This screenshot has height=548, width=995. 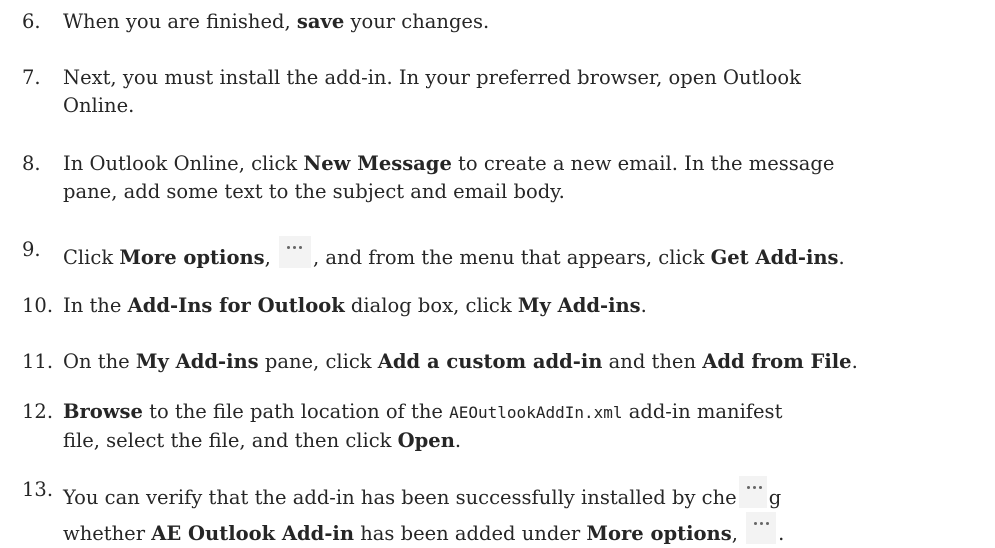 I want to click on text: whether, so click(x=107, y=533).